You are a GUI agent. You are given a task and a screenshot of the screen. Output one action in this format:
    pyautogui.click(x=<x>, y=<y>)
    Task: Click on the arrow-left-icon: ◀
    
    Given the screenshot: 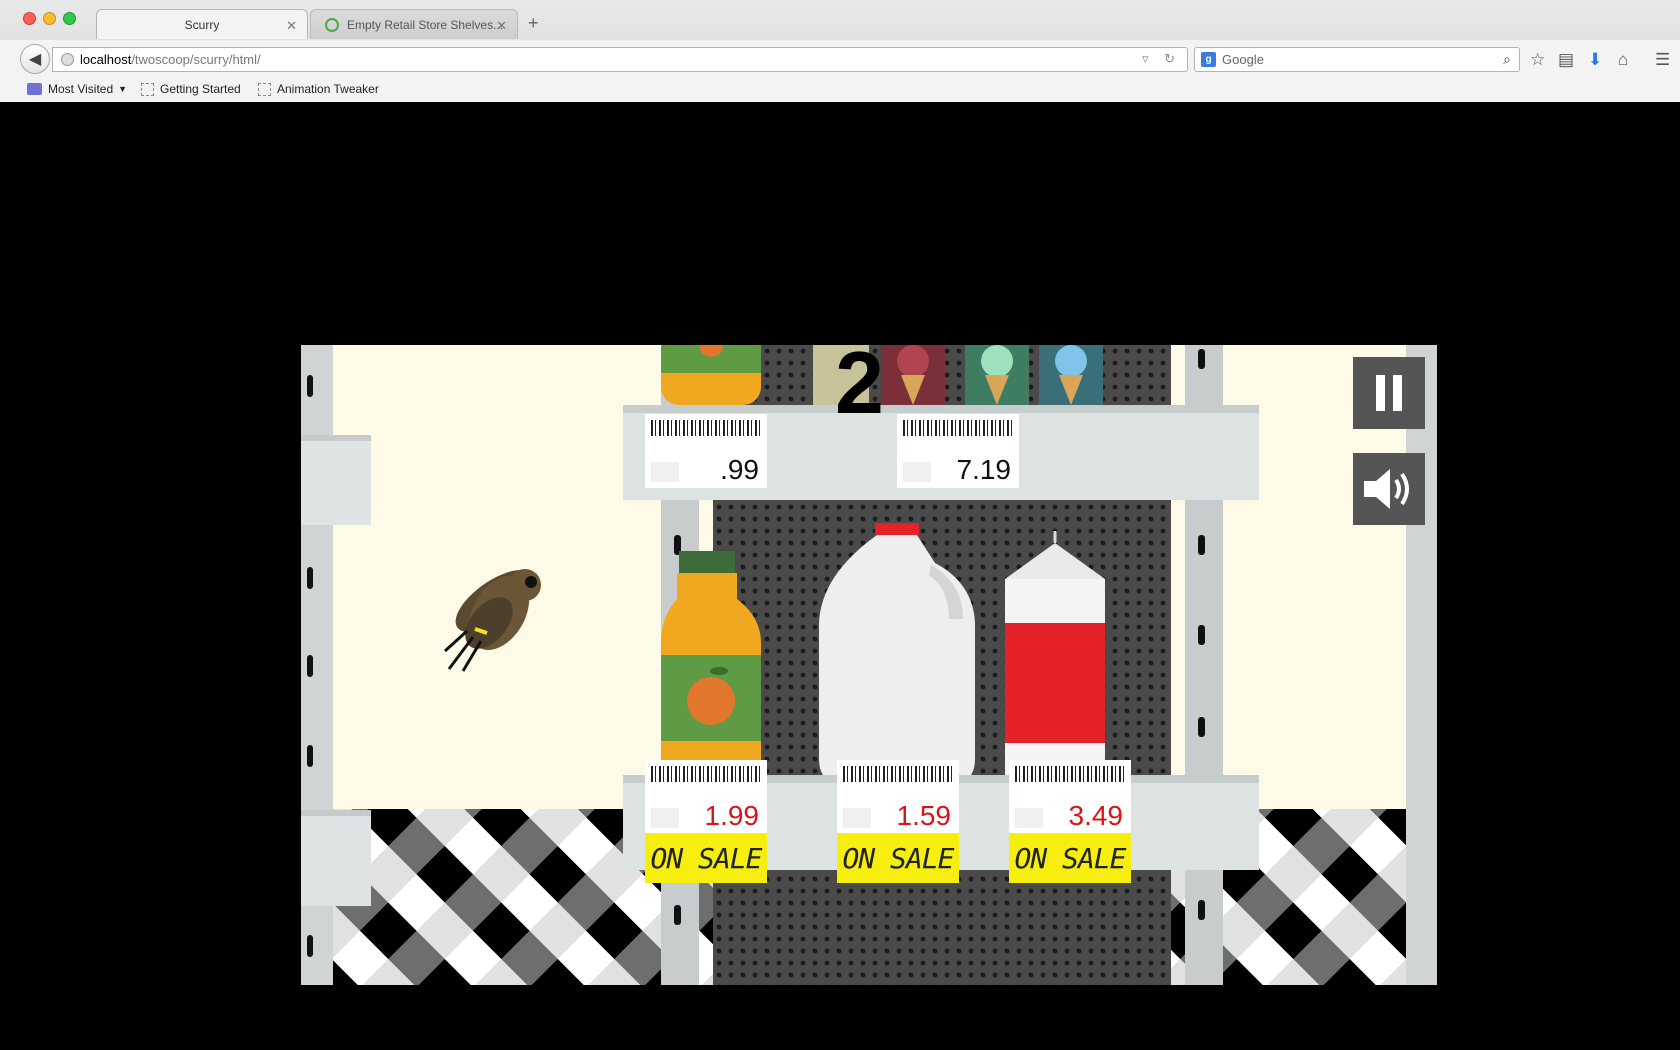 What is the action you would take?
    pyautogui.click(x=35, y=59)
    